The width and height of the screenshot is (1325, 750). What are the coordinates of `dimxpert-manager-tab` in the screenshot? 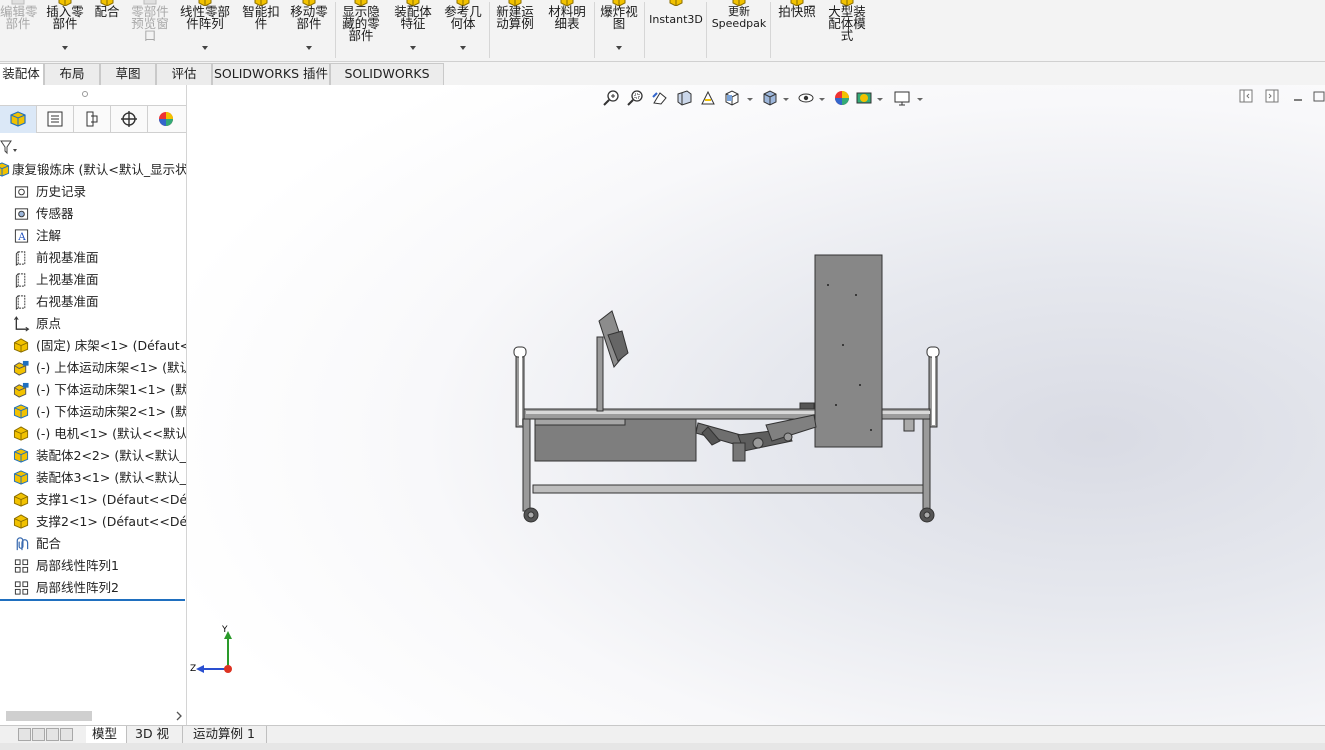 It's located at (129, 119).